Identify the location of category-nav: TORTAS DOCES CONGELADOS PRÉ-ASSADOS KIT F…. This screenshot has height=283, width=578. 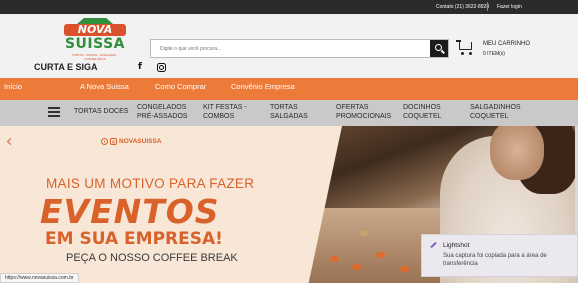
(289, 113).